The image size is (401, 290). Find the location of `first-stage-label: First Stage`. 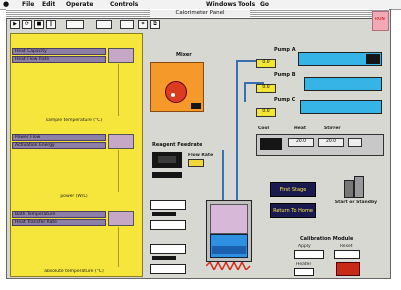

first-stage-label: First Stage is located at coordinates (293, 190).